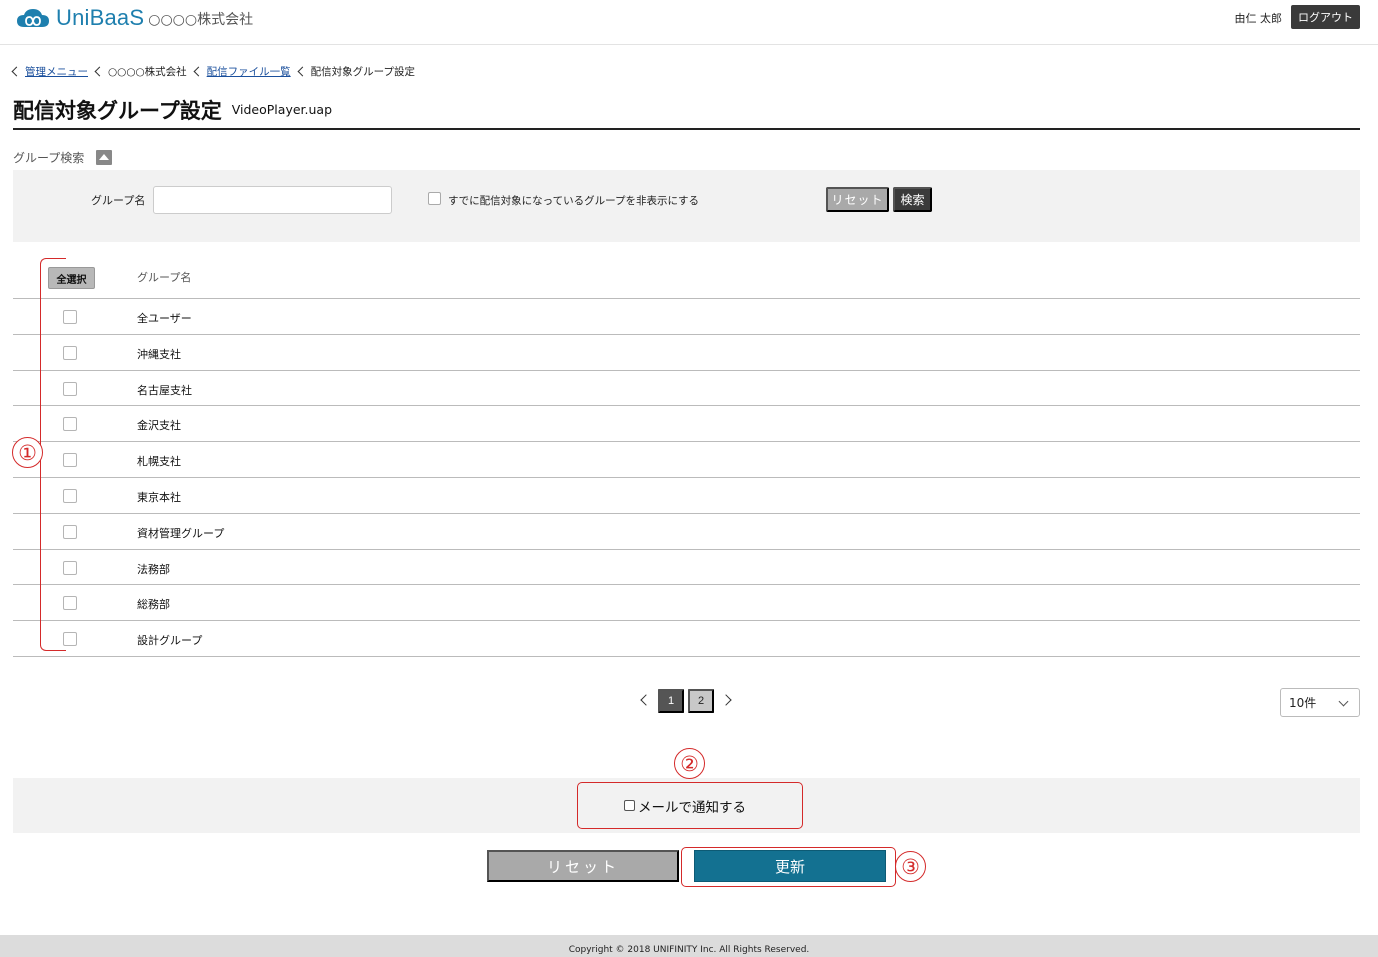  Describe the element at coordinates (692, 806) in the screenshot. I see `notify-email-label: メールで通知する` at that location.